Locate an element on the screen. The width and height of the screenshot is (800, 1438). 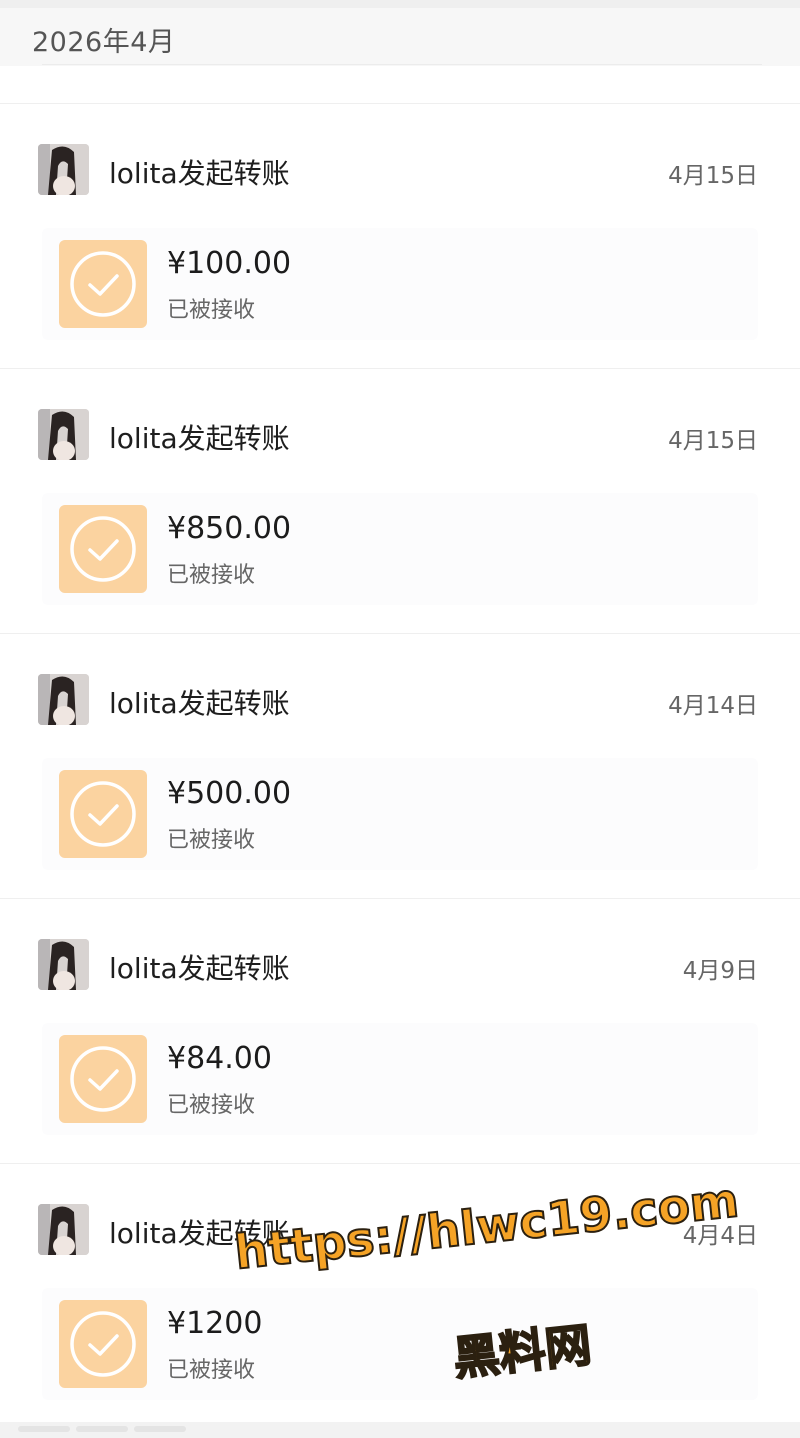
transfer-date: 4月14日 is located at coordinates (713, 706).